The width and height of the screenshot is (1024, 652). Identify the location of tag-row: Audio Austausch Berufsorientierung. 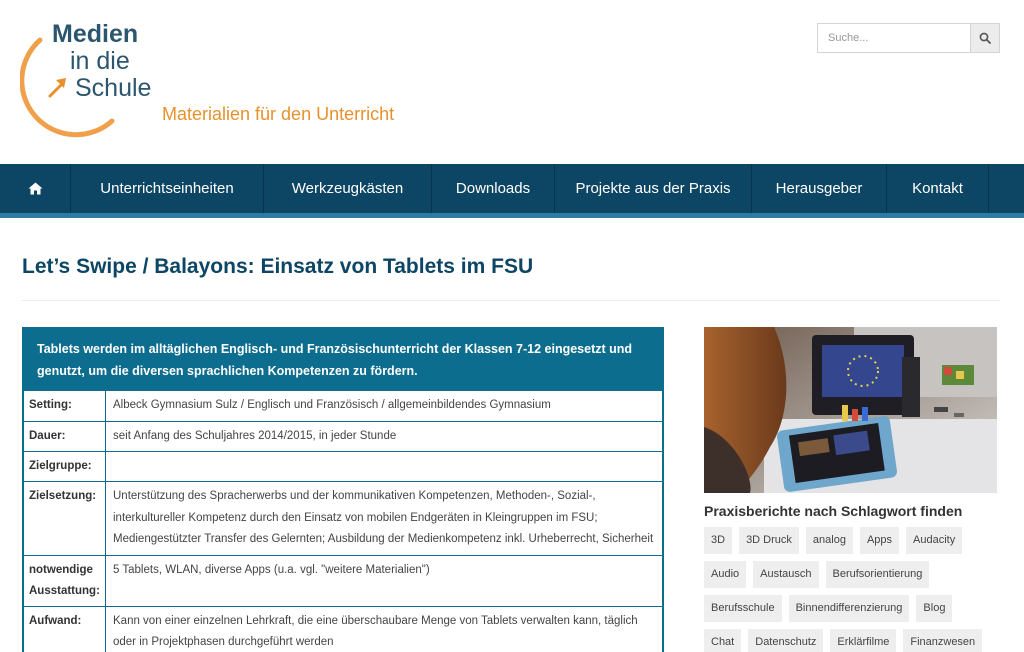
(854, 574).